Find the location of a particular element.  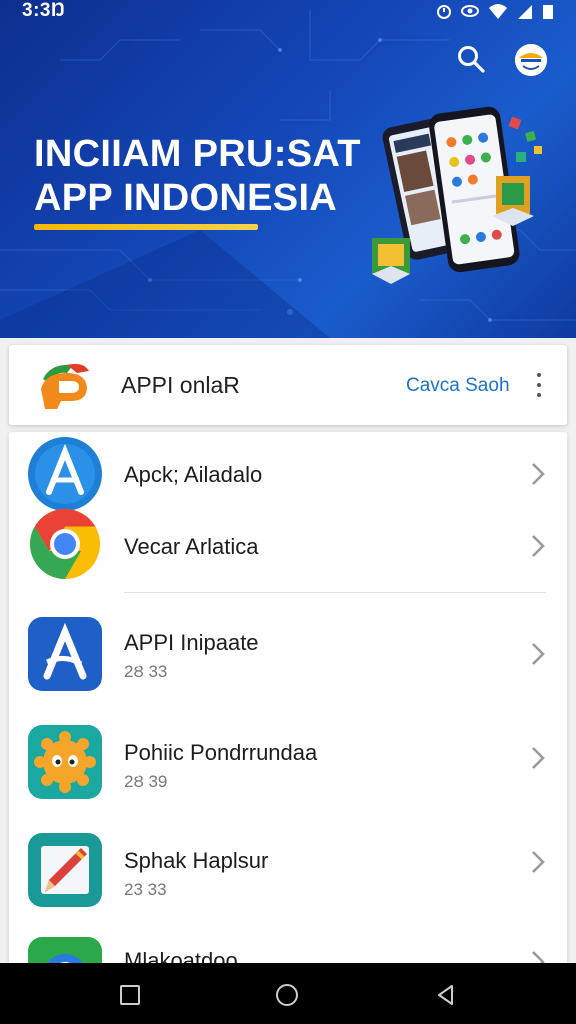

header-action-link: Cavca Saoh is located at coordinates (458, 386).